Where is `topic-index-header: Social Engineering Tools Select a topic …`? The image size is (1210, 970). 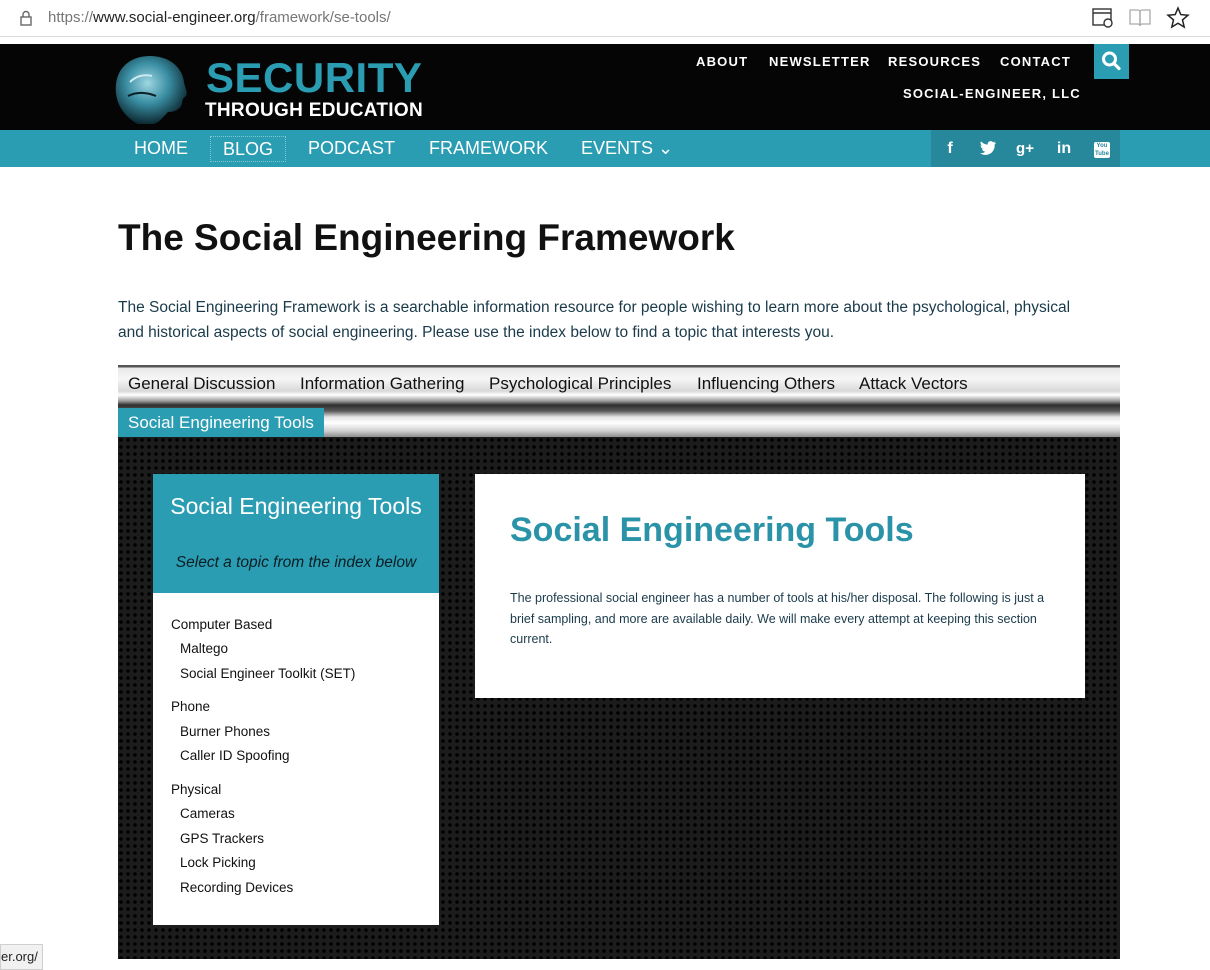
topic-index-header: Social Engineering Tools Select a topic … is located at coordinates (296, 533).